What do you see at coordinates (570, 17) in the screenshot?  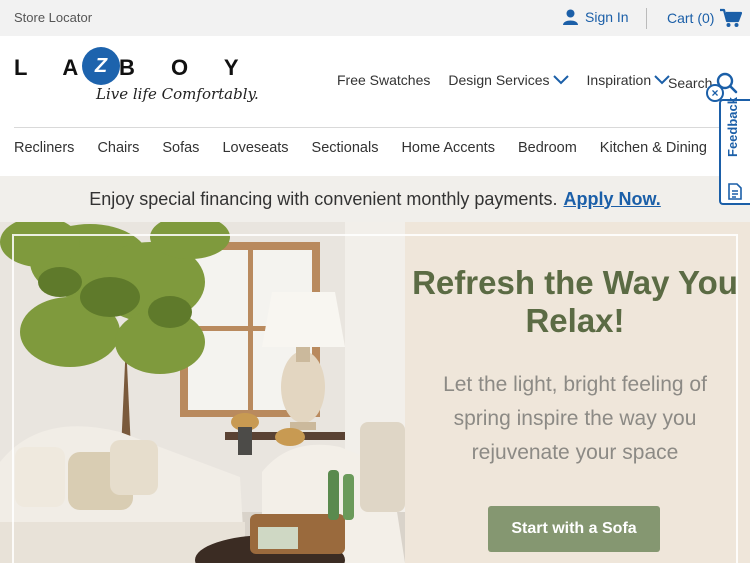 I see `user-icon` at bounding box center [570, 17].